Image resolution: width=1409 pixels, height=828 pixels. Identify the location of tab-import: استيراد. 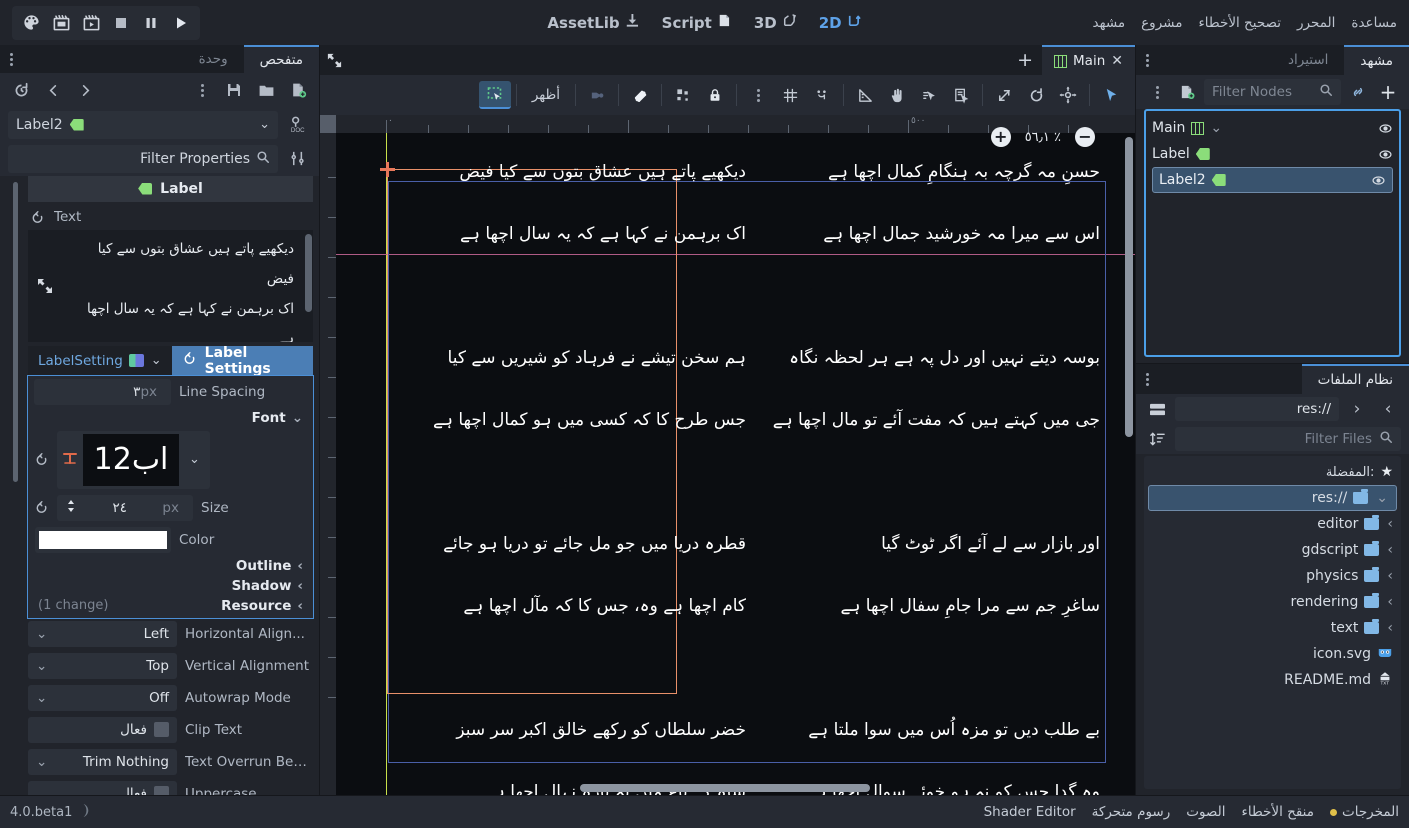
(1308, 60).